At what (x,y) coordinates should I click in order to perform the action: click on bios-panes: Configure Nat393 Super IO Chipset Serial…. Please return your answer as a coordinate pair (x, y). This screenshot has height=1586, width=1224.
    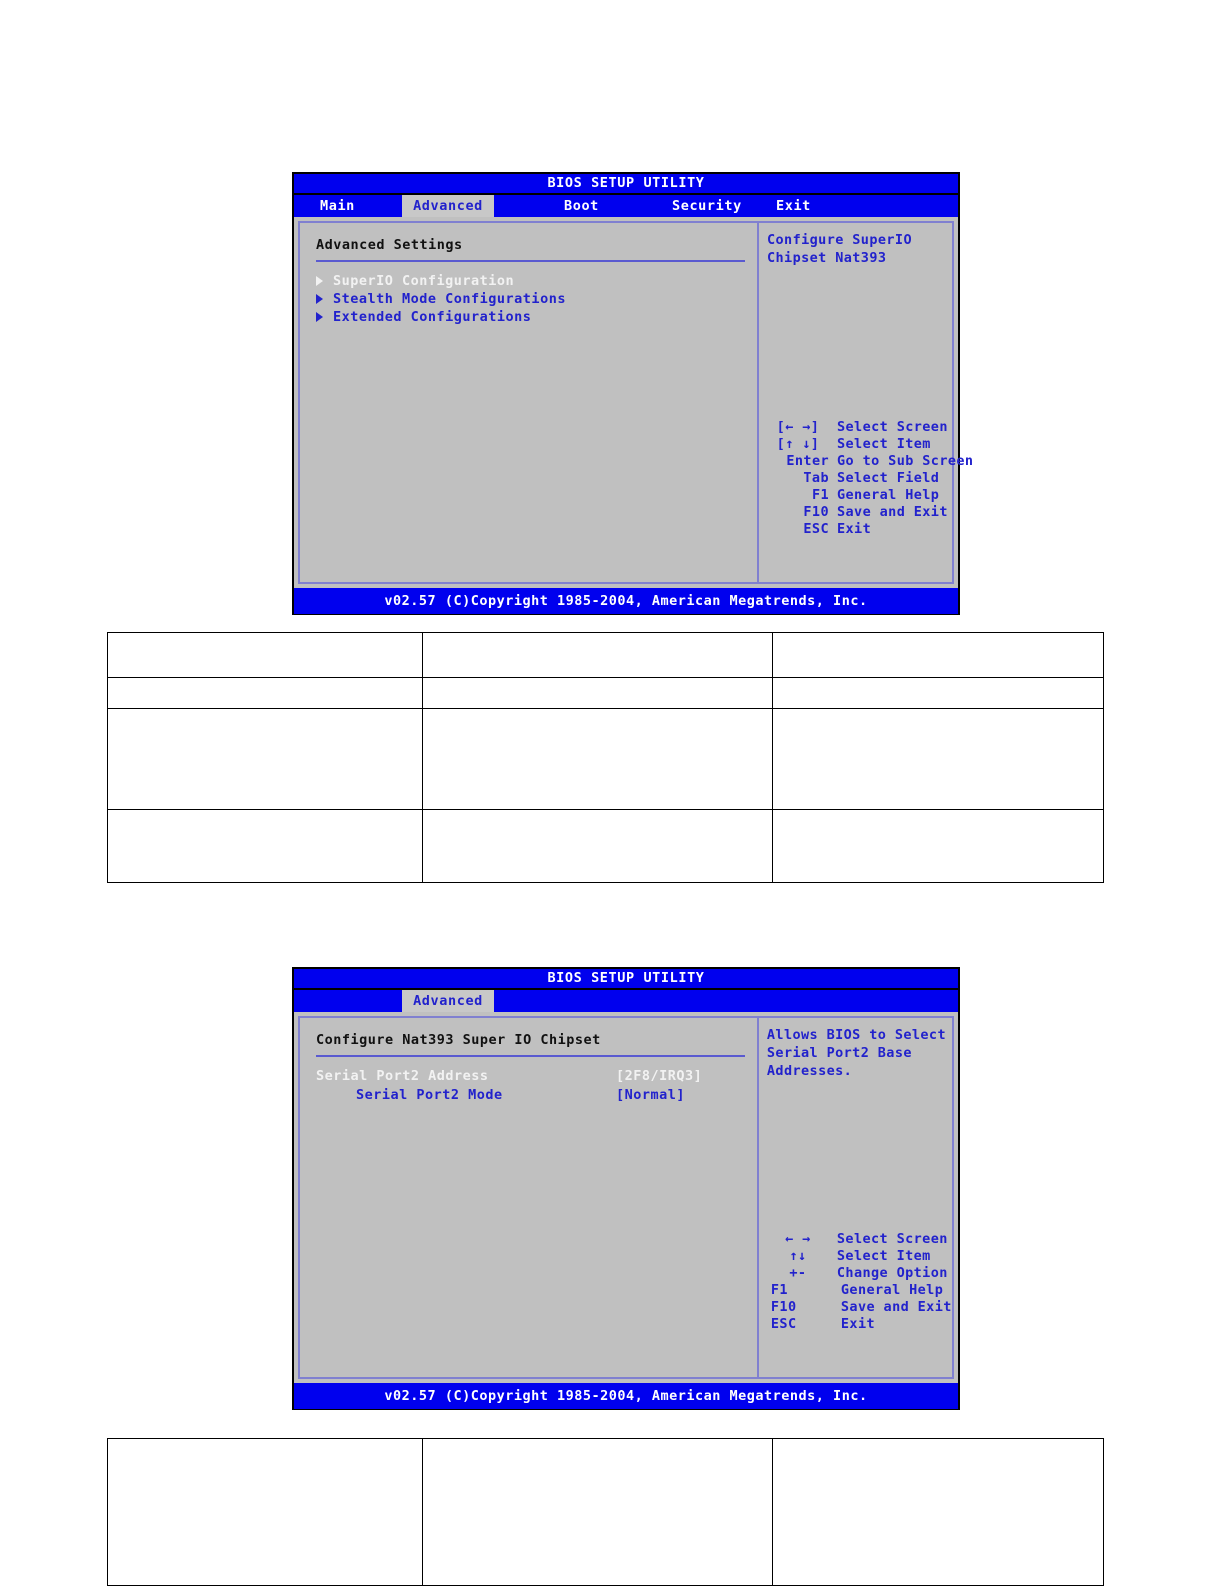
    Looking at the image, I should click on (626, 1197).